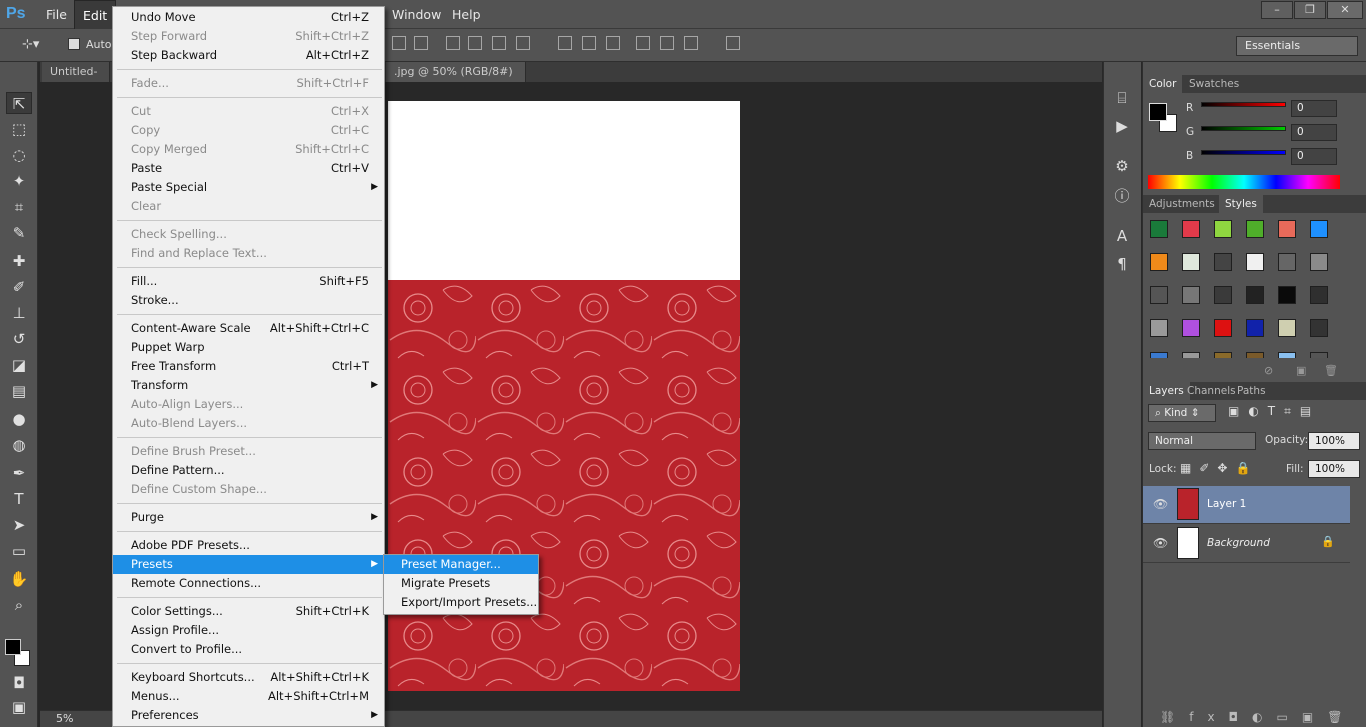 The image size is (1366, 727). What do you see at coordinates (248, 696) in the screenshot?
I see `menu-item-menus: Menus... Alt+Shift+Ctrl+M` at bounding box center [248, 696].